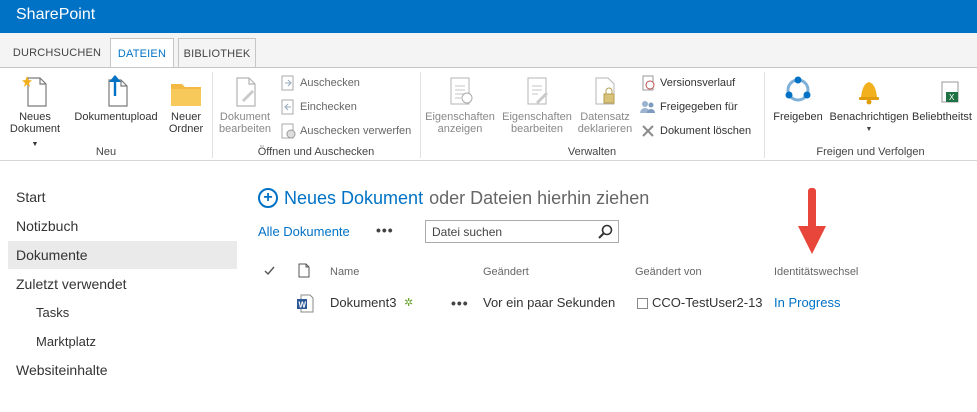 The image size is (977, 412). I want to click on nav-item-notizbuch: Notizbuch, so click(122, 226).